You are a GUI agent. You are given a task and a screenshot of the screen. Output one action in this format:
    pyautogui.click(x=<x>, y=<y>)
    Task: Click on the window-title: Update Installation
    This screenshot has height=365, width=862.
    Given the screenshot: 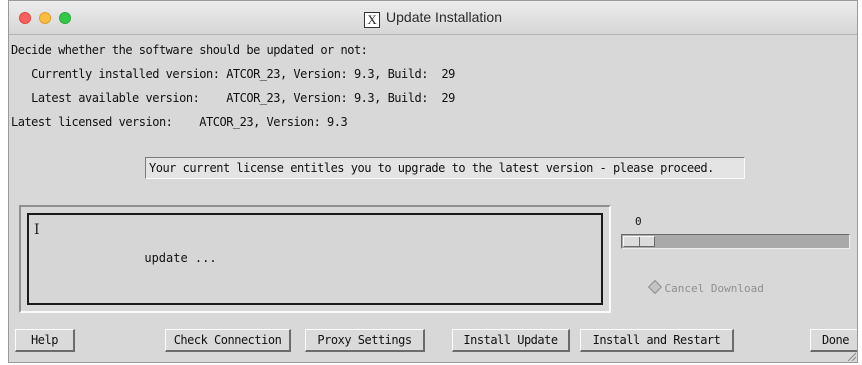 What is the action you would take?
    pyautogui.click(x=444, y=17)
    